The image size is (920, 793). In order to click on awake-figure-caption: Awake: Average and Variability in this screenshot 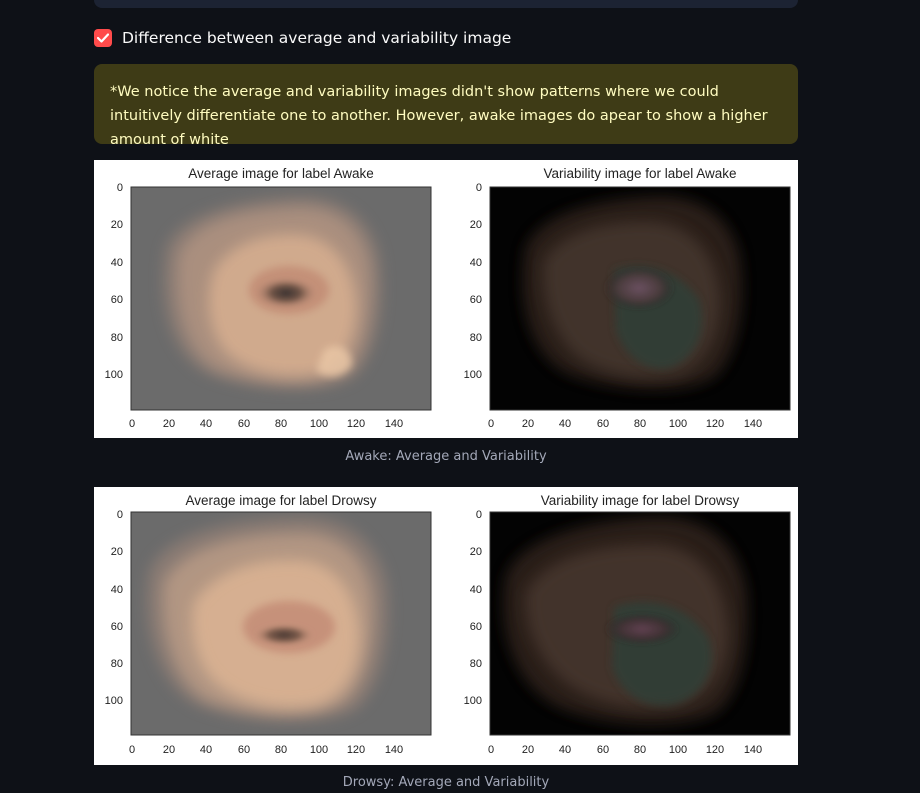, I will do `click(446, 456)`.